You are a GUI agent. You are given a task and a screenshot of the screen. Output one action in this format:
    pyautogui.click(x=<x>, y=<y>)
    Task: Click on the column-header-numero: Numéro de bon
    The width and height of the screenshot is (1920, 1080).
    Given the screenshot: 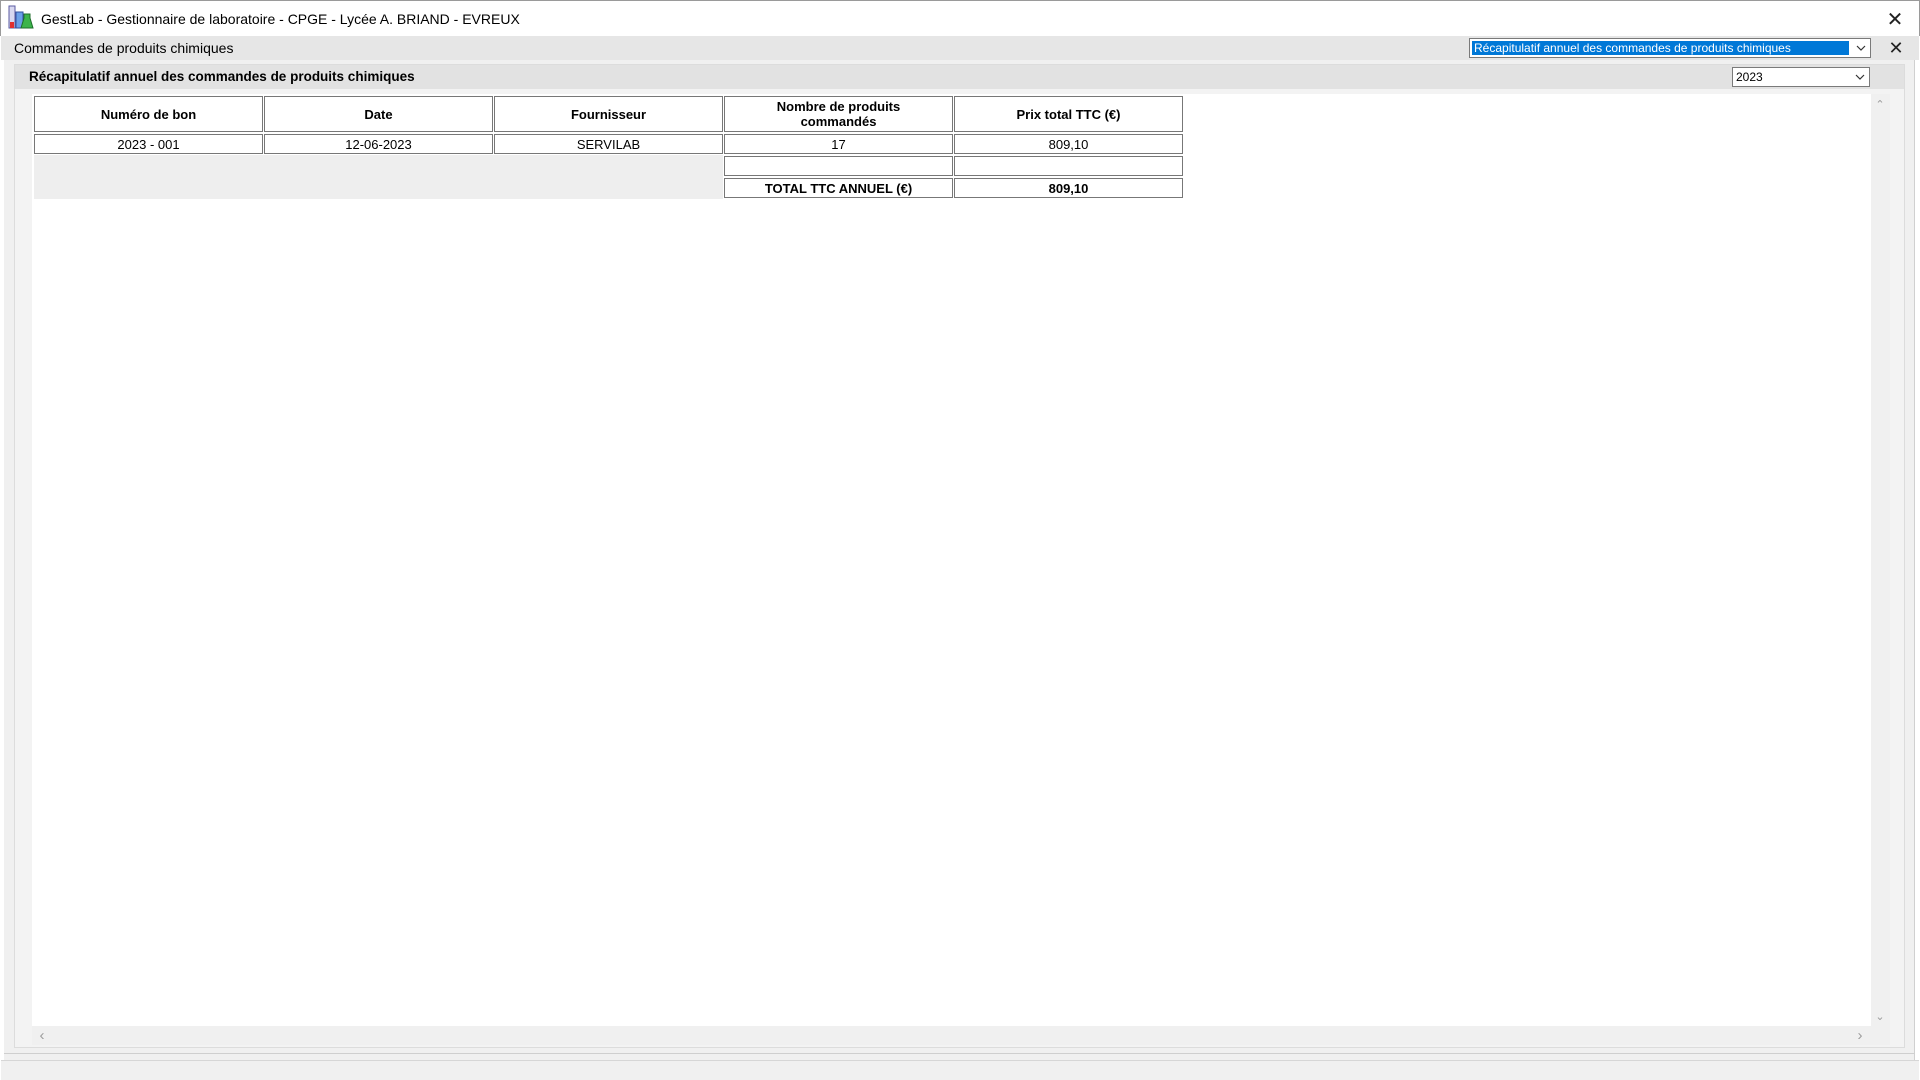 What is the action you would take?
    pyautogui.click(x=148, y=114)
    